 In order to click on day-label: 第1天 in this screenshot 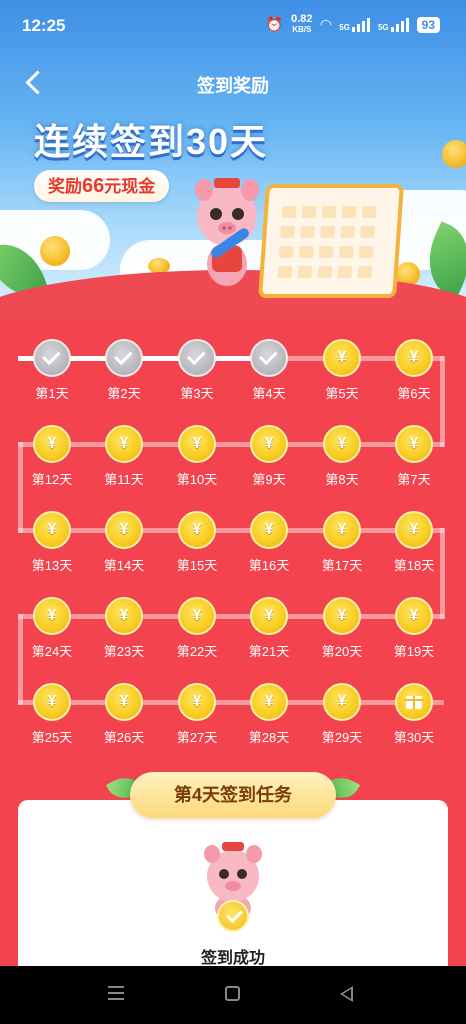, I will do `click(52, 393)`.